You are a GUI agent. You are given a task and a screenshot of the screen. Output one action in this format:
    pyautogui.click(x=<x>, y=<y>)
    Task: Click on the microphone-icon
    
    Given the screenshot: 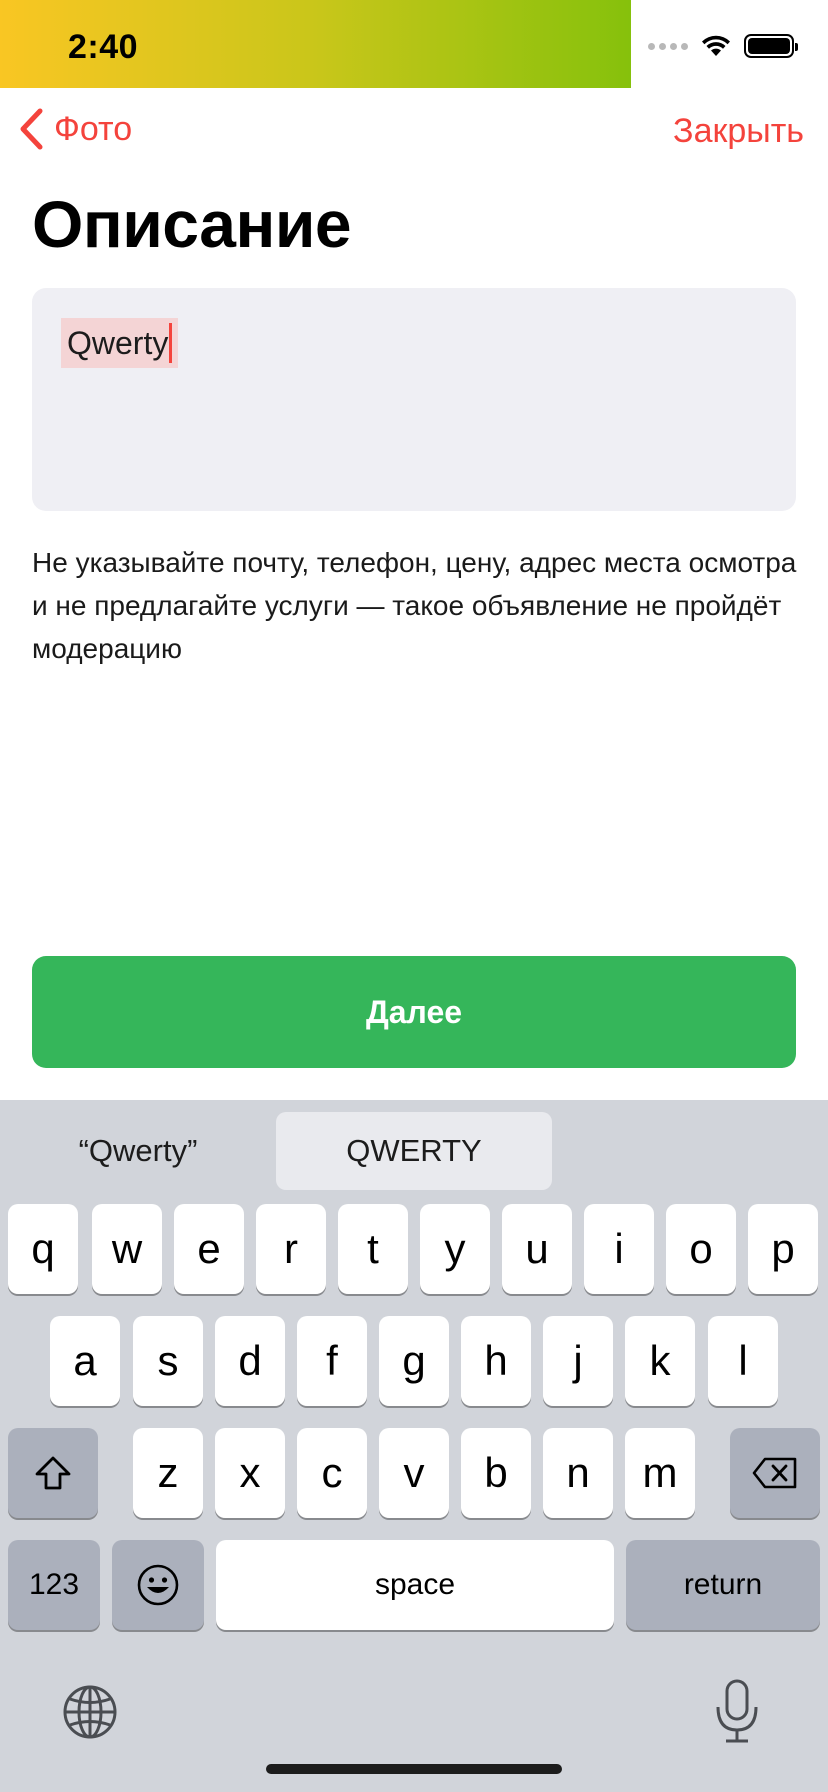 What is the action you would take?
    pyautogui.click(x=737, y=1711)
    